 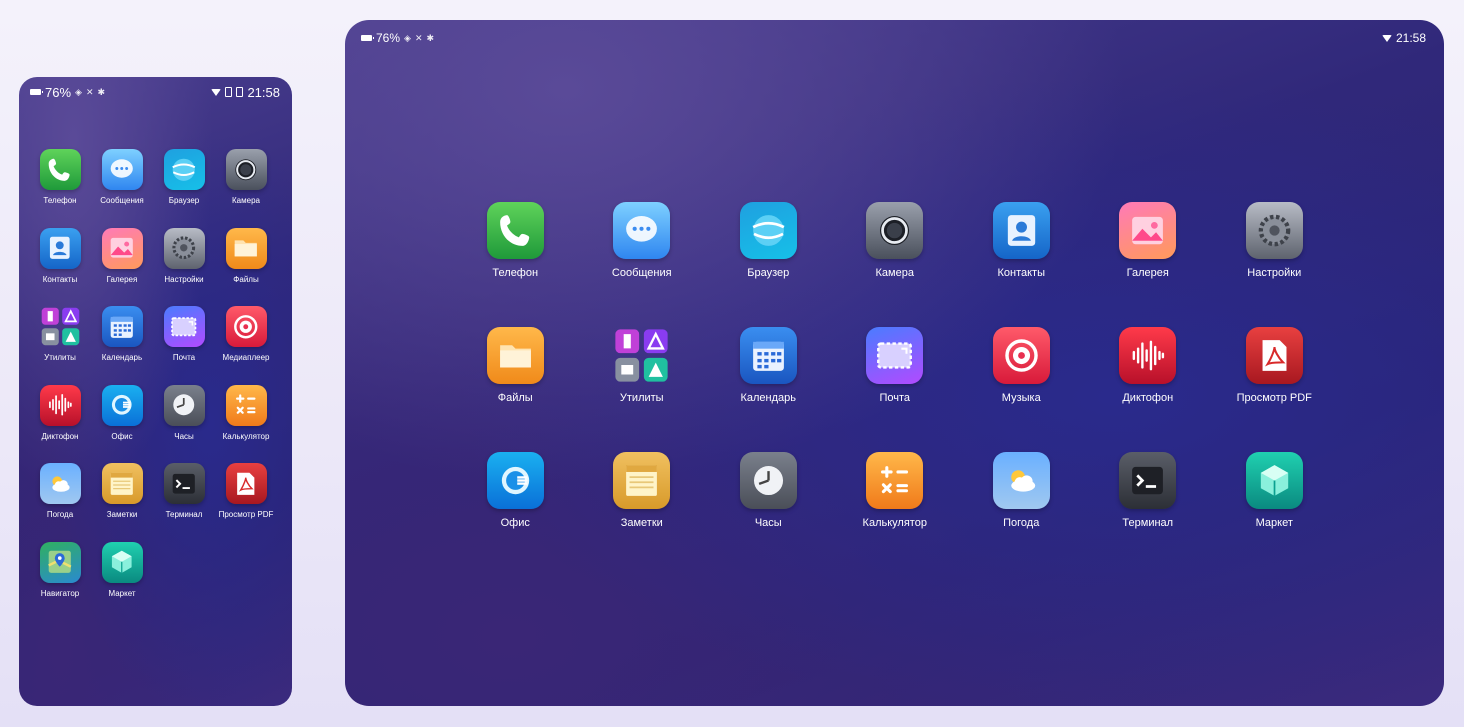 I want to click on app-label: Медиаплеер, so click(x=246, y=357).